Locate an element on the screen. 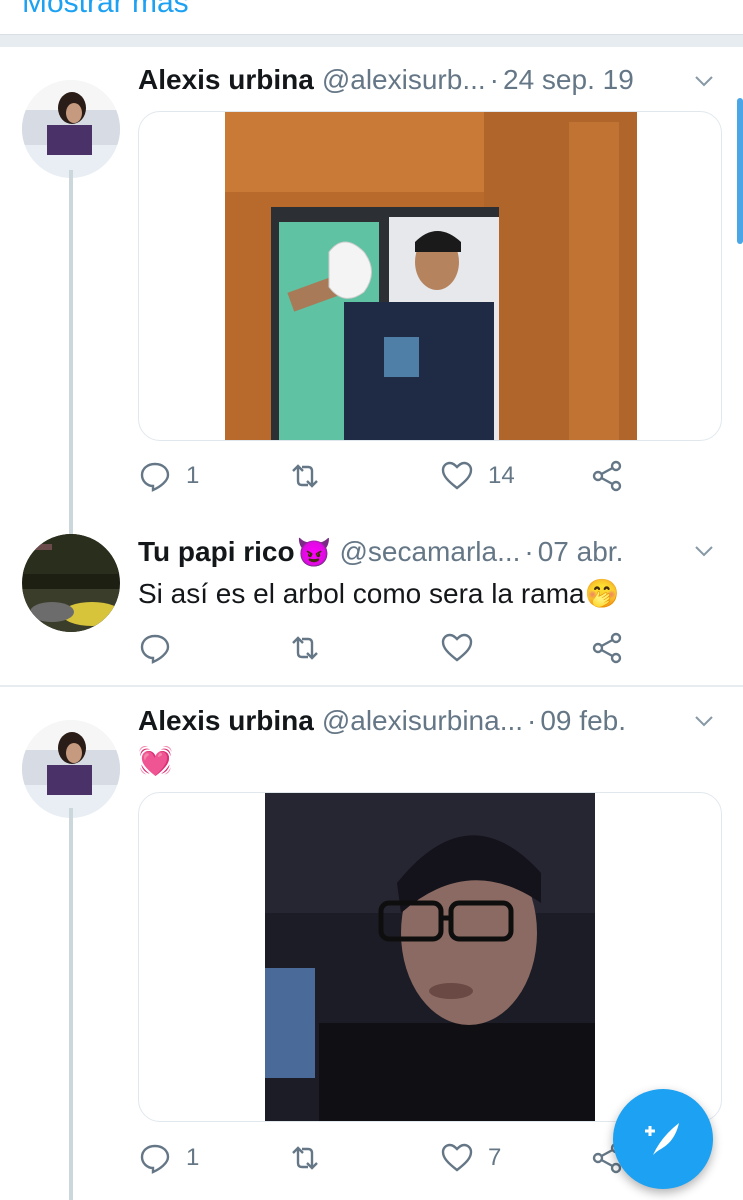  tweet-text-emoji: 🤭 is located at coordinates (602, 593).